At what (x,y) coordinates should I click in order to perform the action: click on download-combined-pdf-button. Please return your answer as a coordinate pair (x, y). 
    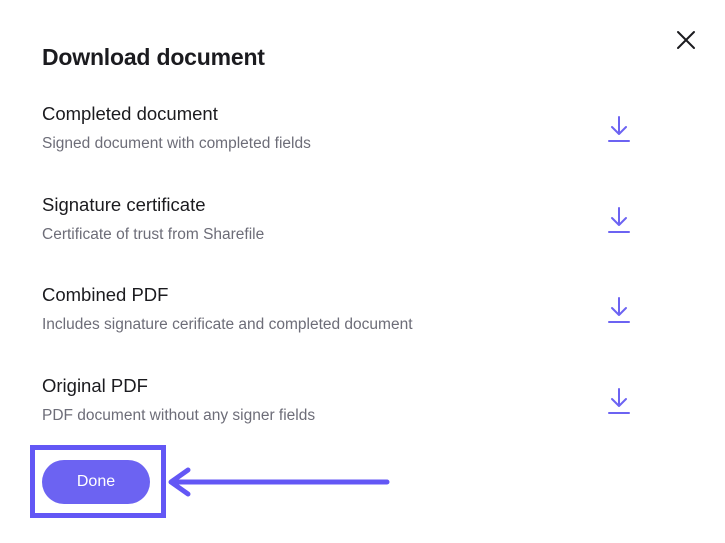
    Looking at the image, I should click on (619, 310).